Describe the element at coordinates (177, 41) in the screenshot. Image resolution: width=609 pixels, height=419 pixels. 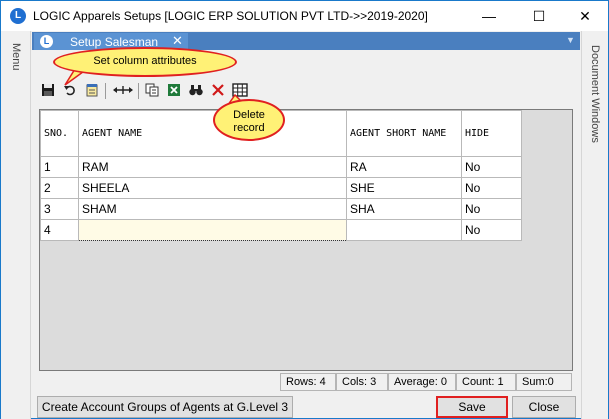
I see `tab-close-icon: ✕` at that location.